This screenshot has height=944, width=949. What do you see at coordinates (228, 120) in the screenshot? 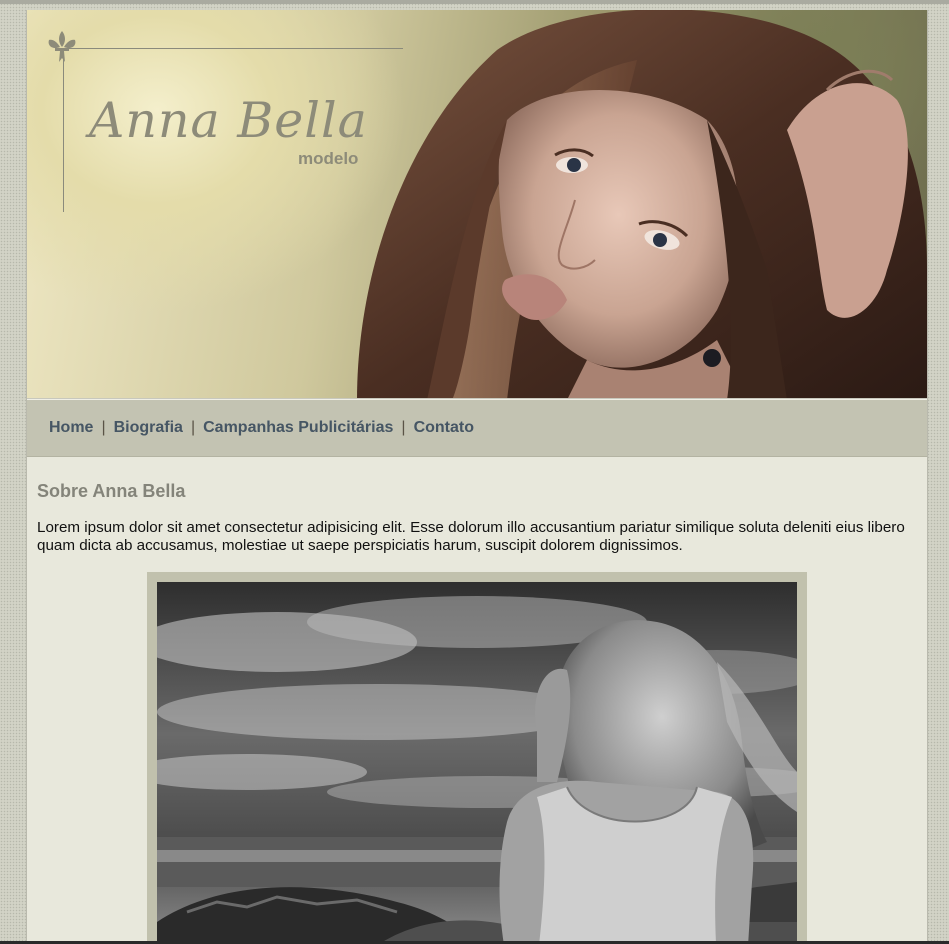
I see `brand-name: Anna Bella` at bounding box center [228, 120].